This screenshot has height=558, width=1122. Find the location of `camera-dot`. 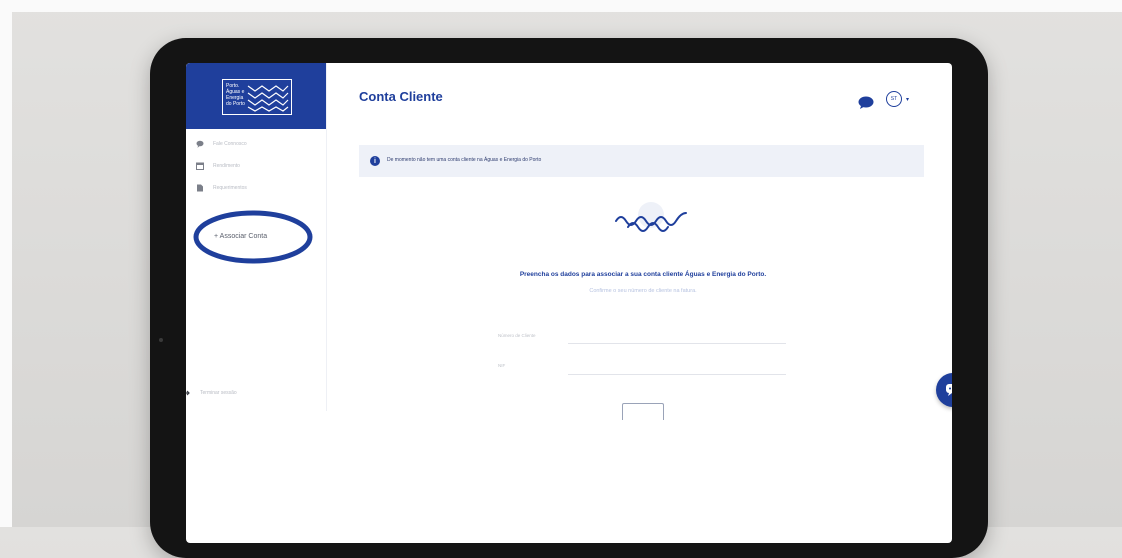

camera-dot is located at coordinates (161, 340).